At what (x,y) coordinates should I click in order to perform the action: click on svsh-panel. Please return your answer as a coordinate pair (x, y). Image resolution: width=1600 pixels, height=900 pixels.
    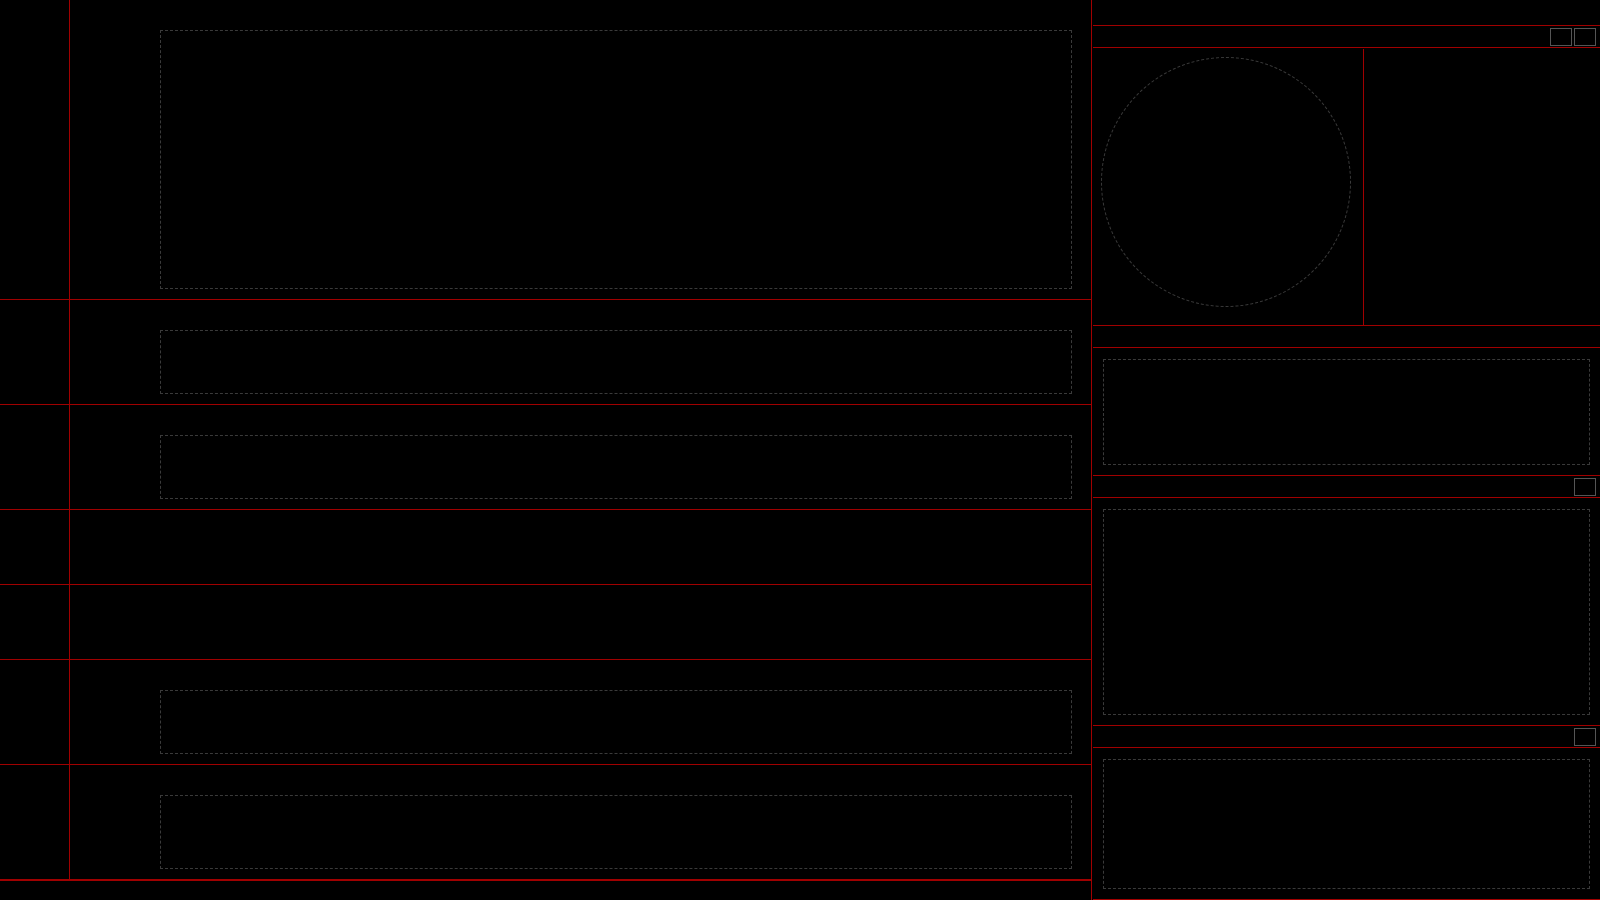
    Looking at the image, I should click on (546, 622).